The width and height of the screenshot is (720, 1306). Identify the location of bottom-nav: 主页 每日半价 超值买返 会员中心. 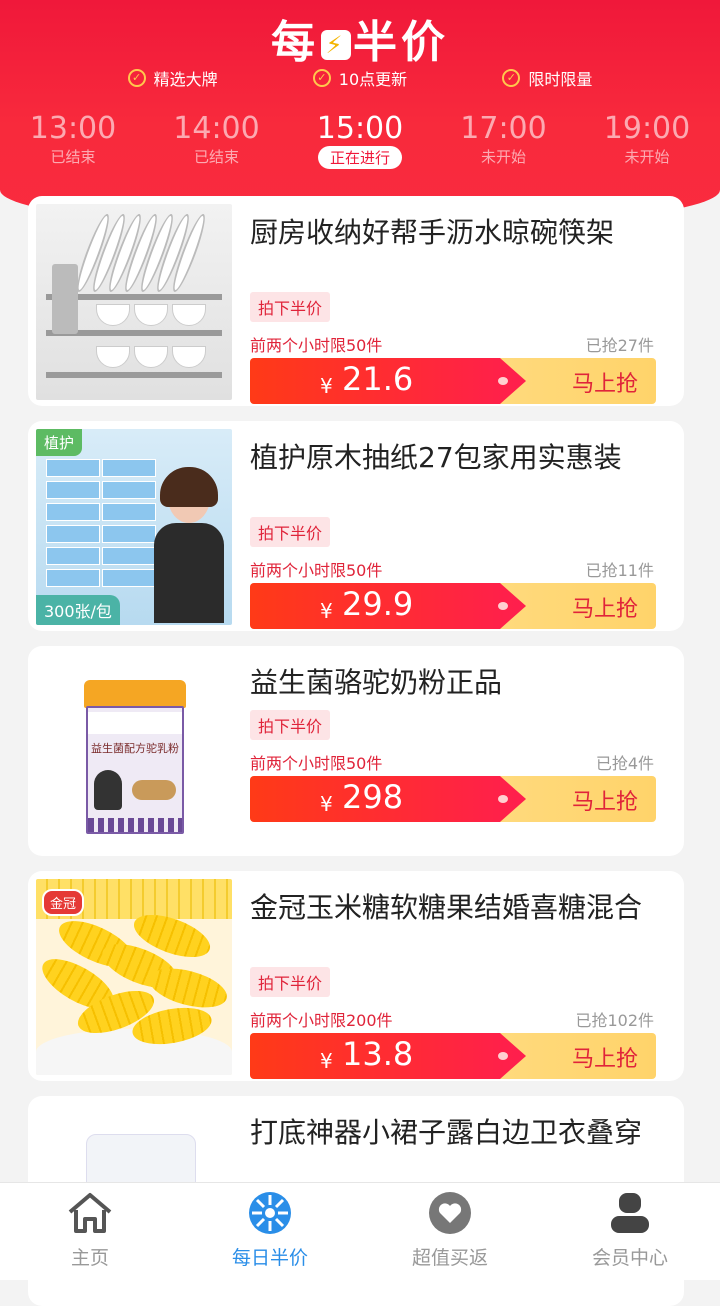
(360, 1231).